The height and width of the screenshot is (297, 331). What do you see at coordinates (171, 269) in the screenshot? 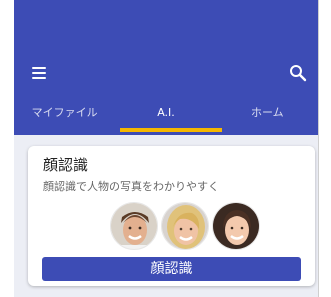
I see `face-recognition-button: 顔認識` at bounding box center [171, 269].